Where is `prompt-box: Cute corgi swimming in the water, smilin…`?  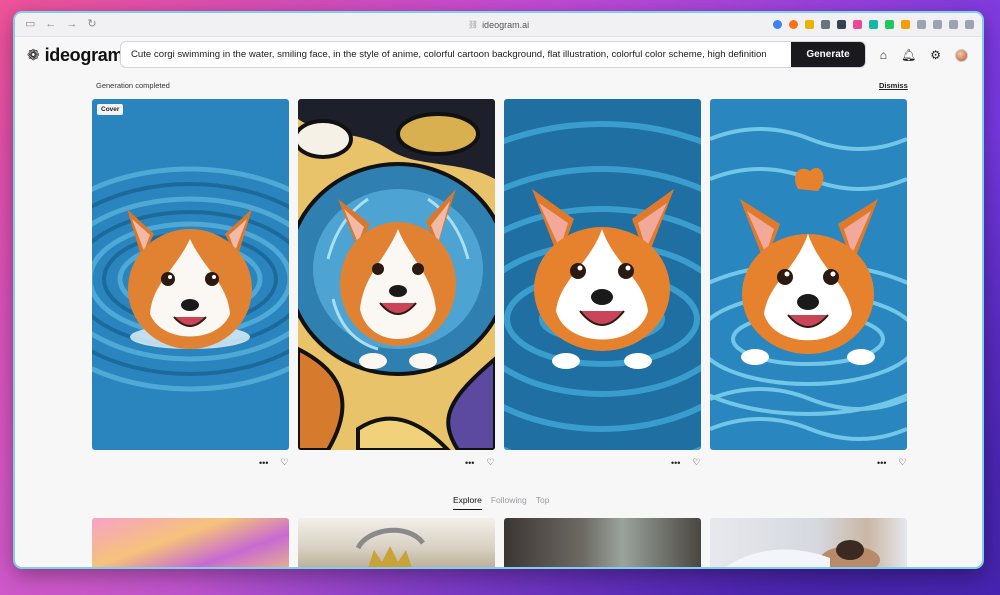 prompt-box: Cute corgi swimming in the water, smilin… is located at coordinates (493, 54).